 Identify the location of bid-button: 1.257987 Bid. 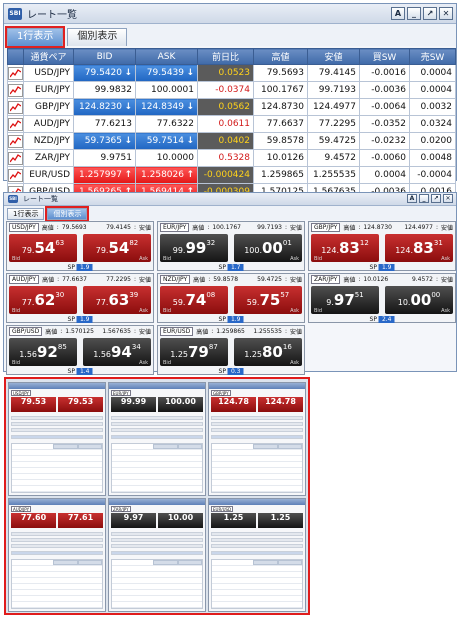
(194, 352).